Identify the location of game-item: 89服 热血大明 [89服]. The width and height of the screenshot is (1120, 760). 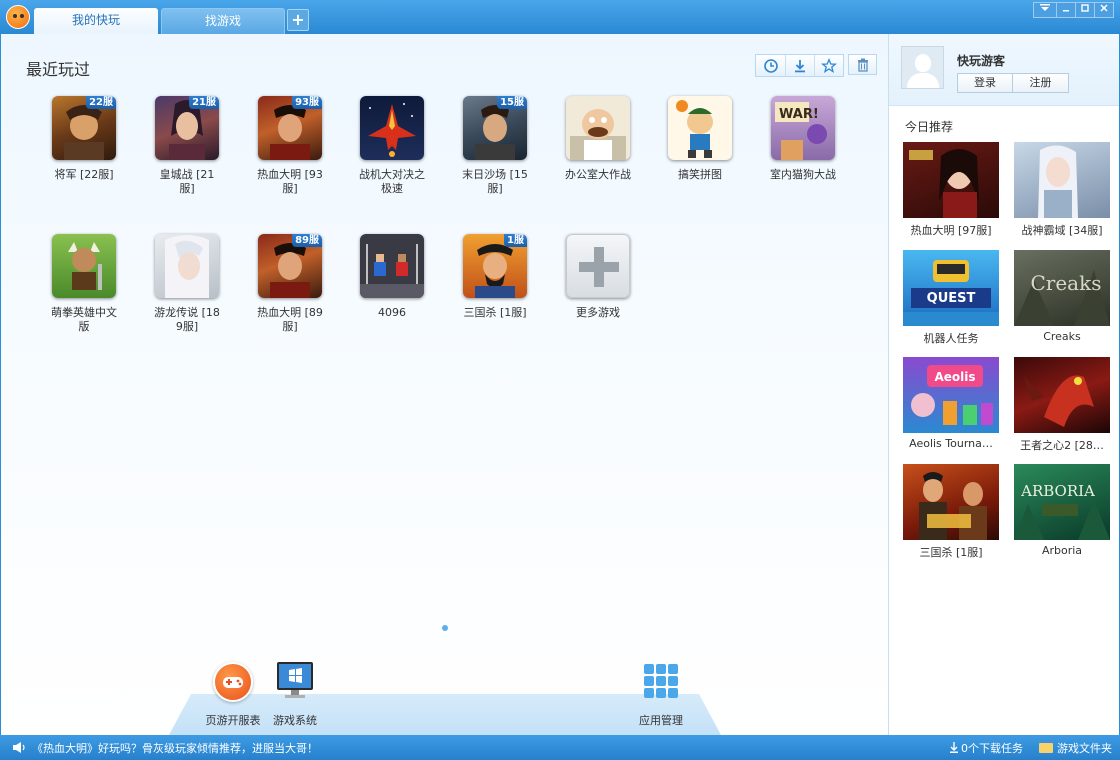
(290, 284).